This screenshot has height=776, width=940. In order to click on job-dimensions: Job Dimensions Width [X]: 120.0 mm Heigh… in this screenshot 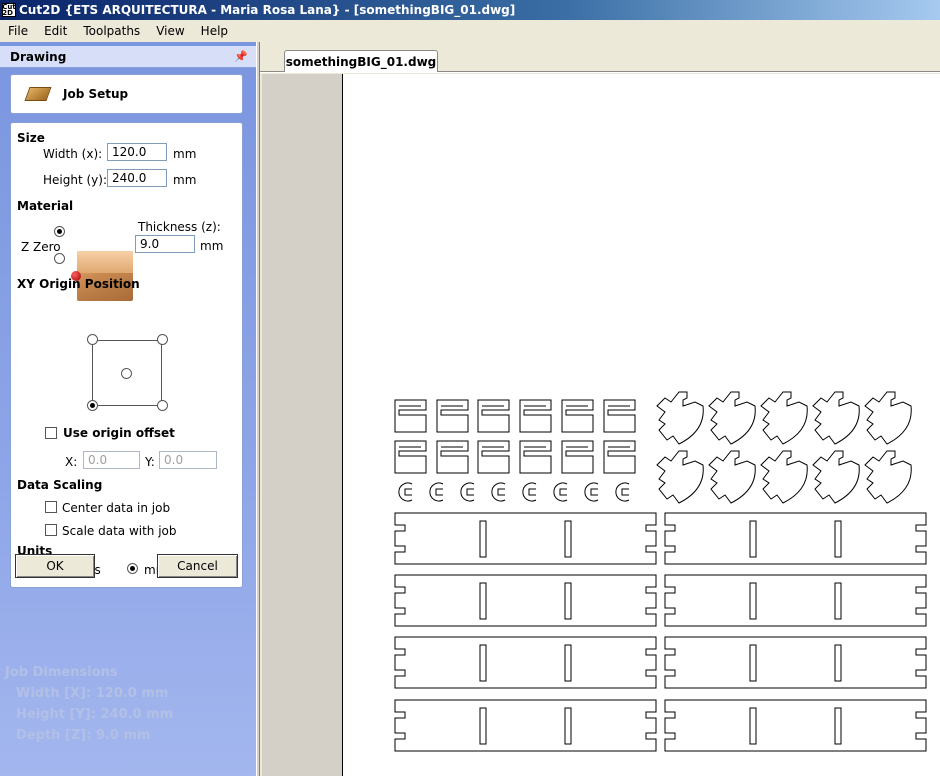, I will do `click(89, 704)`.